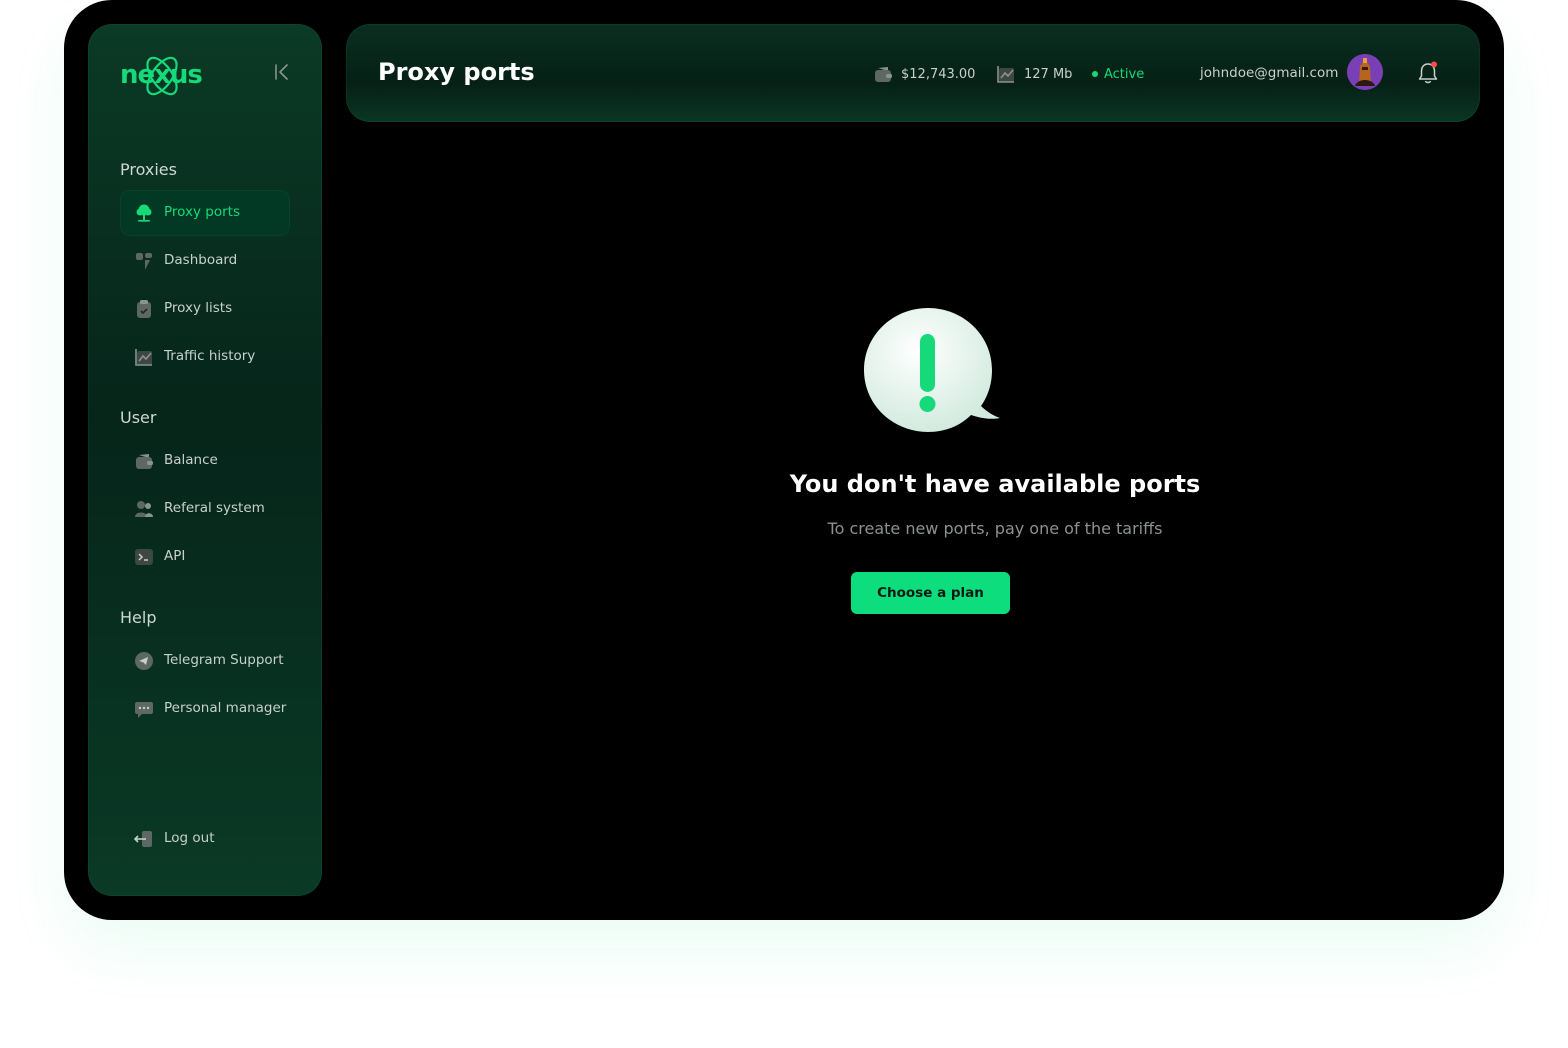  Describe the element at coordinates (210, 356) in the screenshot. I see `sidebar-item-label: Traffic history` at that location.